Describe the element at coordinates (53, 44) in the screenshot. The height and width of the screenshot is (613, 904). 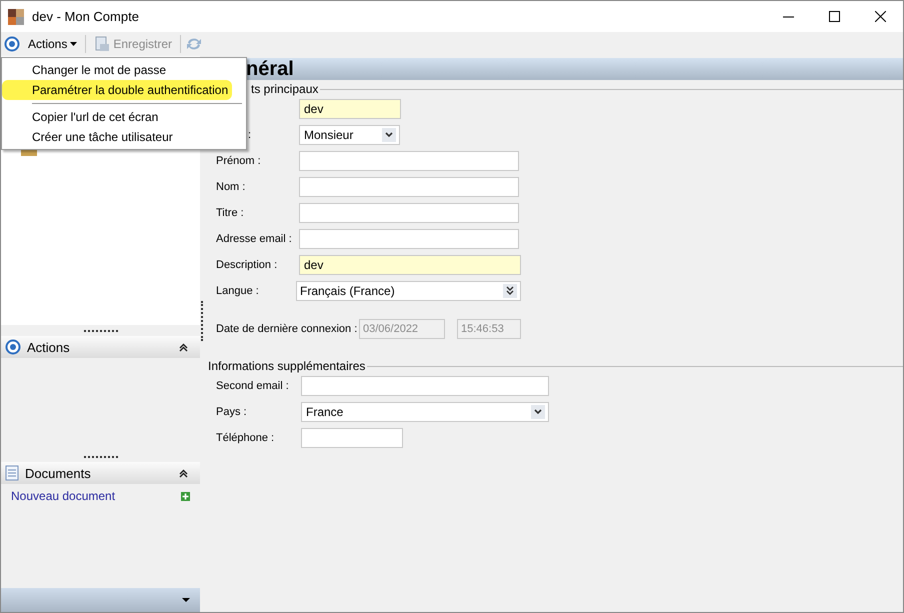
I see `actions-button: Actions` at that location.